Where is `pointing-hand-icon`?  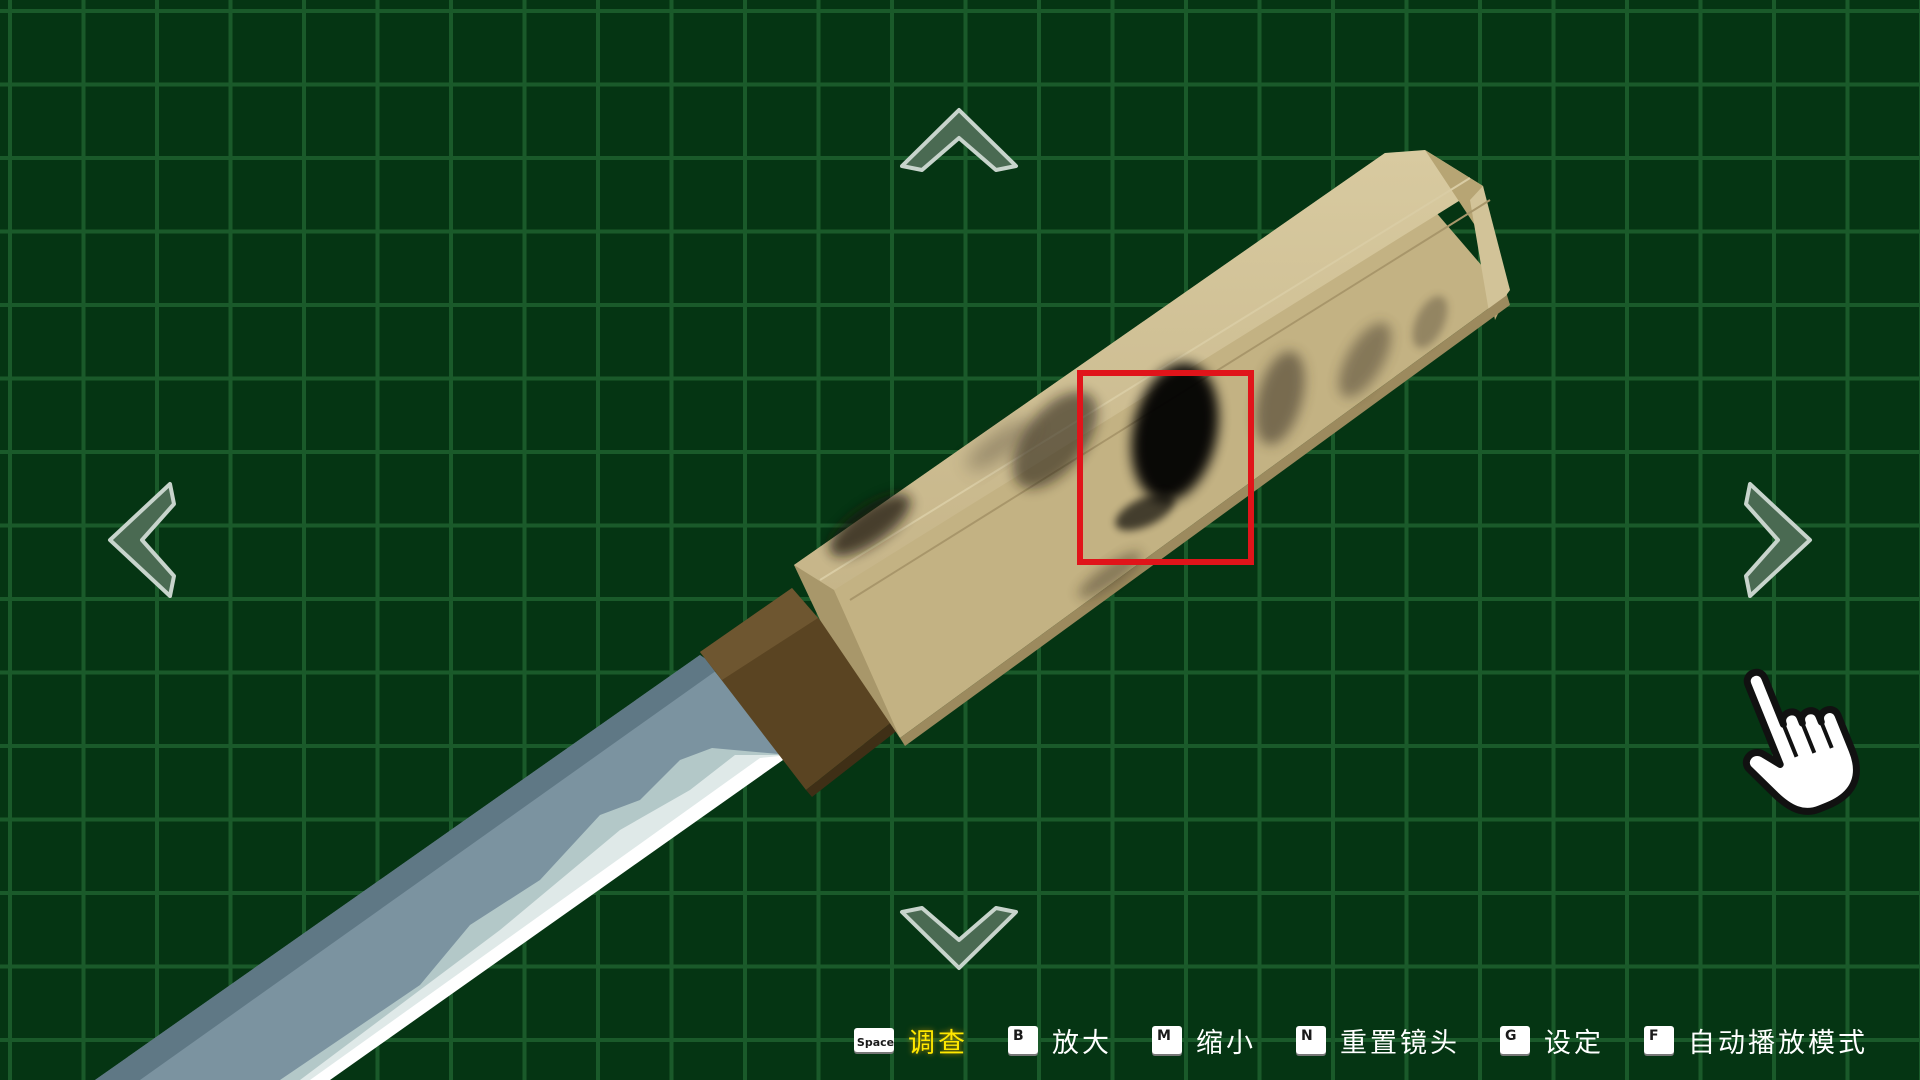 pointing-hand-icon is located at coordinates (1801, 741).